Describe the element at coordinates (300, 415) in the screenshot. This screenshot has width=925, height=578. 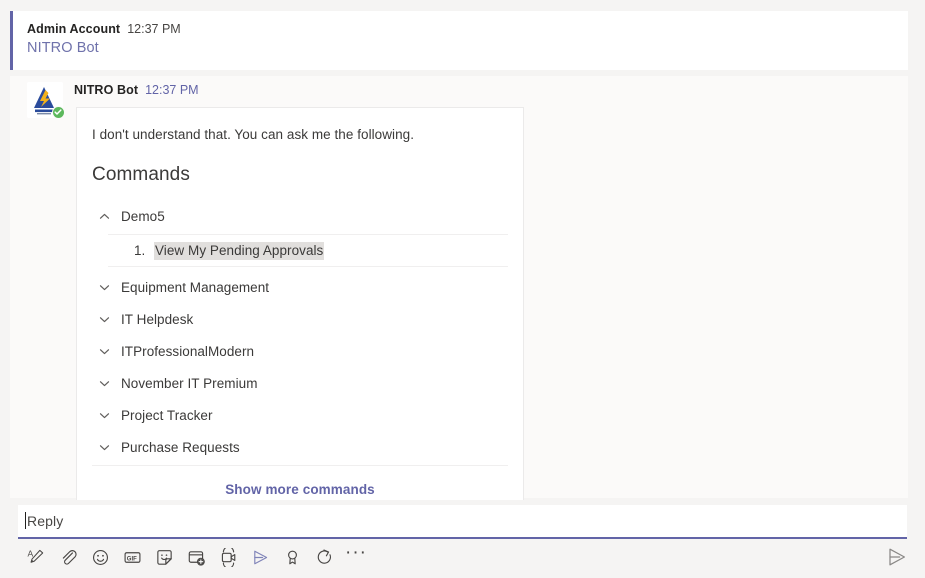
I see `command-group-project-tracker: Project Tracker` at that location.